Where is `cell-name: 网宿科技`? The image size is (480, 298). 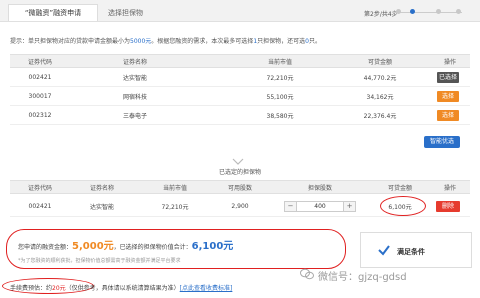
cell-name: 网宿科技 is located at coordinates (134, 97).